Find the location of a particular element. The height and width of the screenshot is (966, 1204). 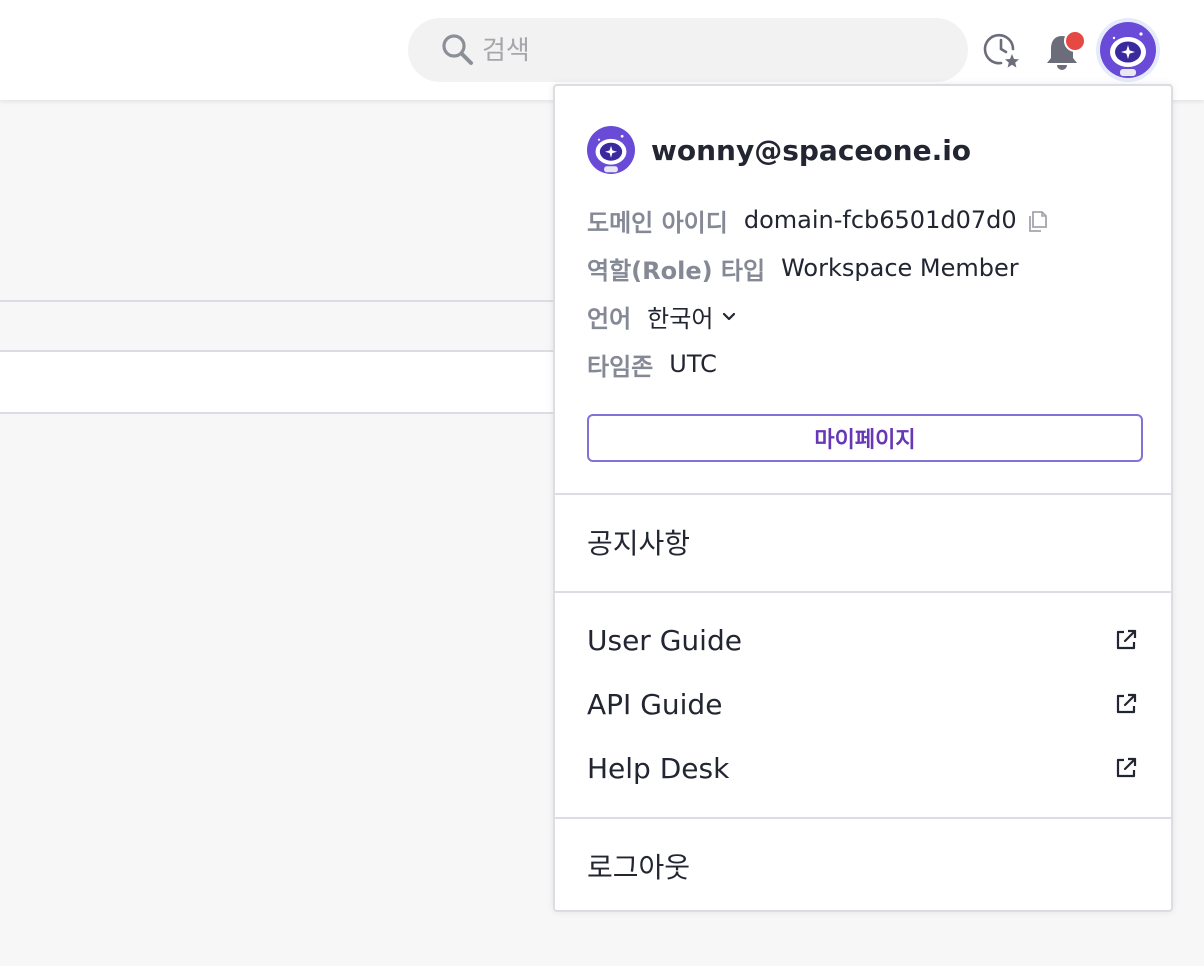

info-row-language: 언어 한국어 is located at coordinates (662, 316).